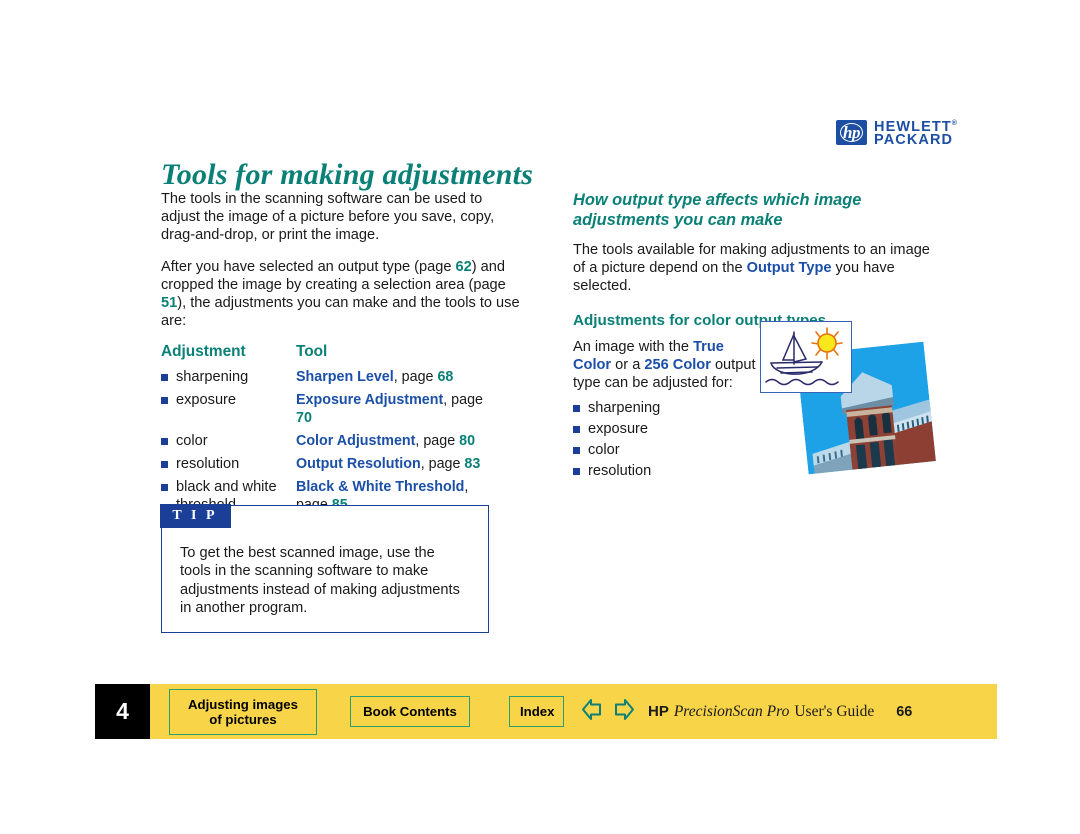 The image size is (1080, 834). What do you see at coordinates (208, 464) in the screenshot?
I see `adjustment-label: resolution` at bounding box center [208, 464].